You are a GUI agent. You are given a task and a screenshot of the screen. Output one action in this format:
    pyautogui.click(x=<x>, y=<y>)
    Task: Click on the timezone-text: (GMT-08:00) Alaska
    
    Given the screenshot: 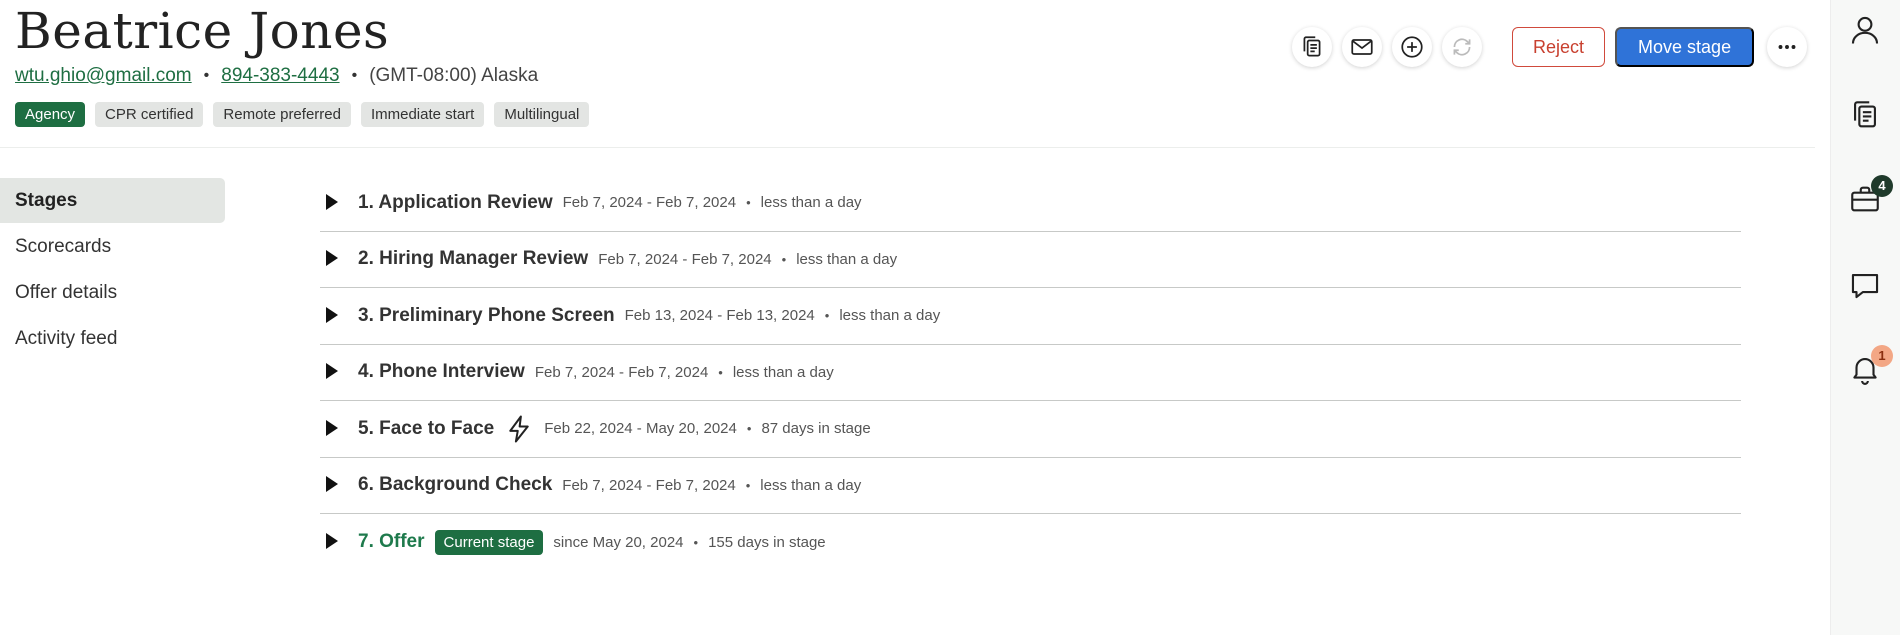 What is the action you would take?
    pyautogui.click(x=454, y=75)
    